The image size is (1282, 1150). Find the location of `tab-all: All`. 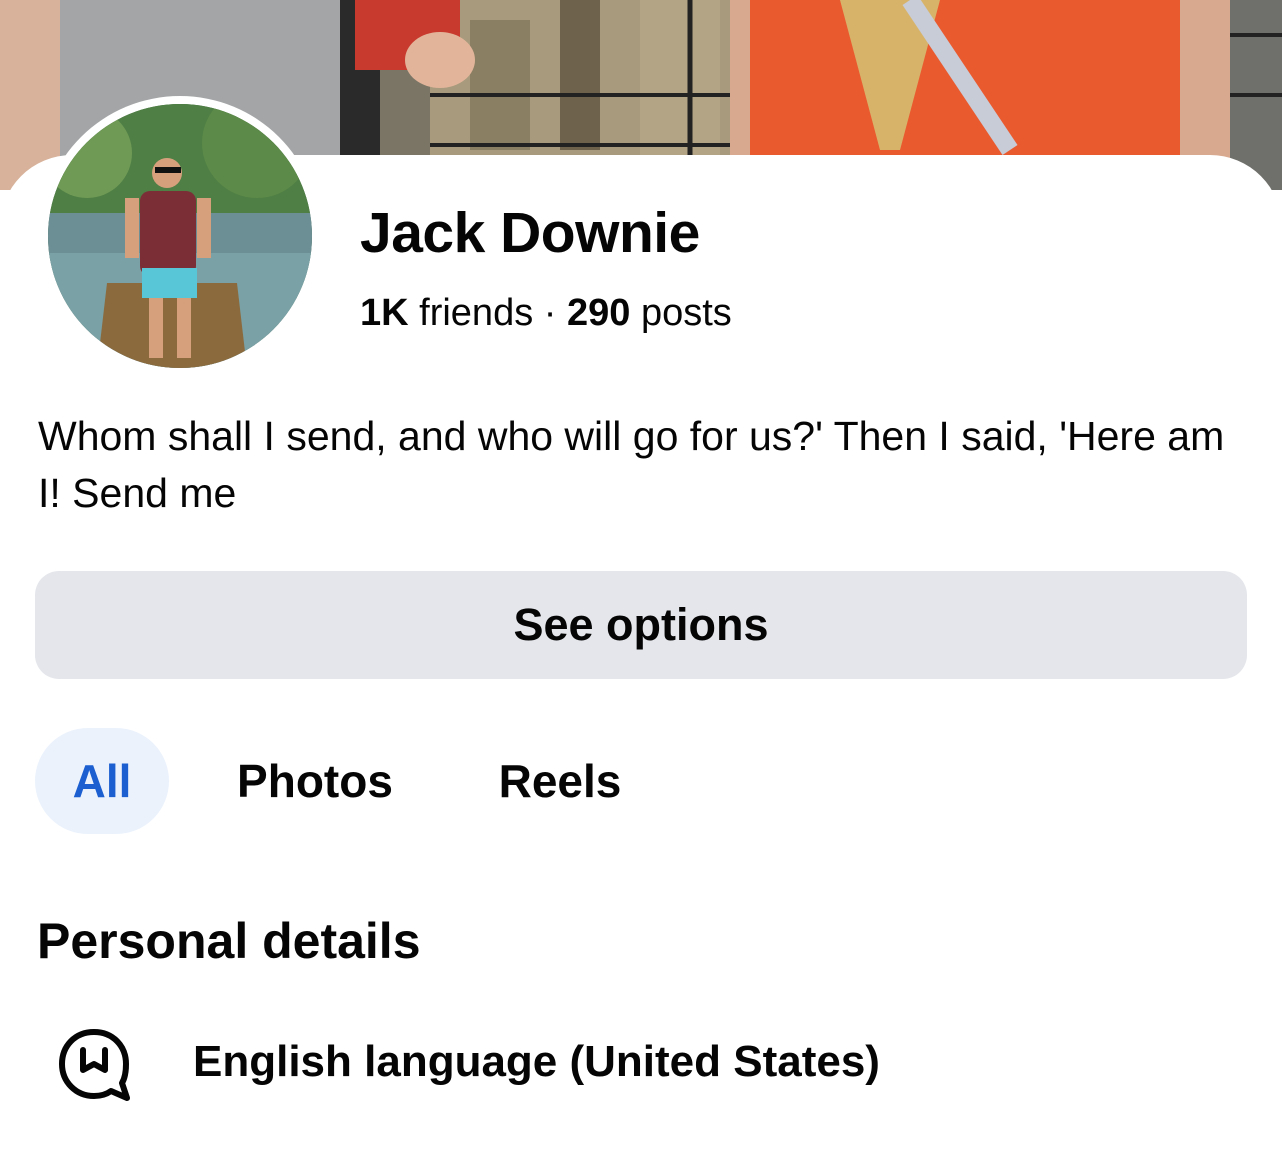

tab-all: All is located at coordinates (102, 781).